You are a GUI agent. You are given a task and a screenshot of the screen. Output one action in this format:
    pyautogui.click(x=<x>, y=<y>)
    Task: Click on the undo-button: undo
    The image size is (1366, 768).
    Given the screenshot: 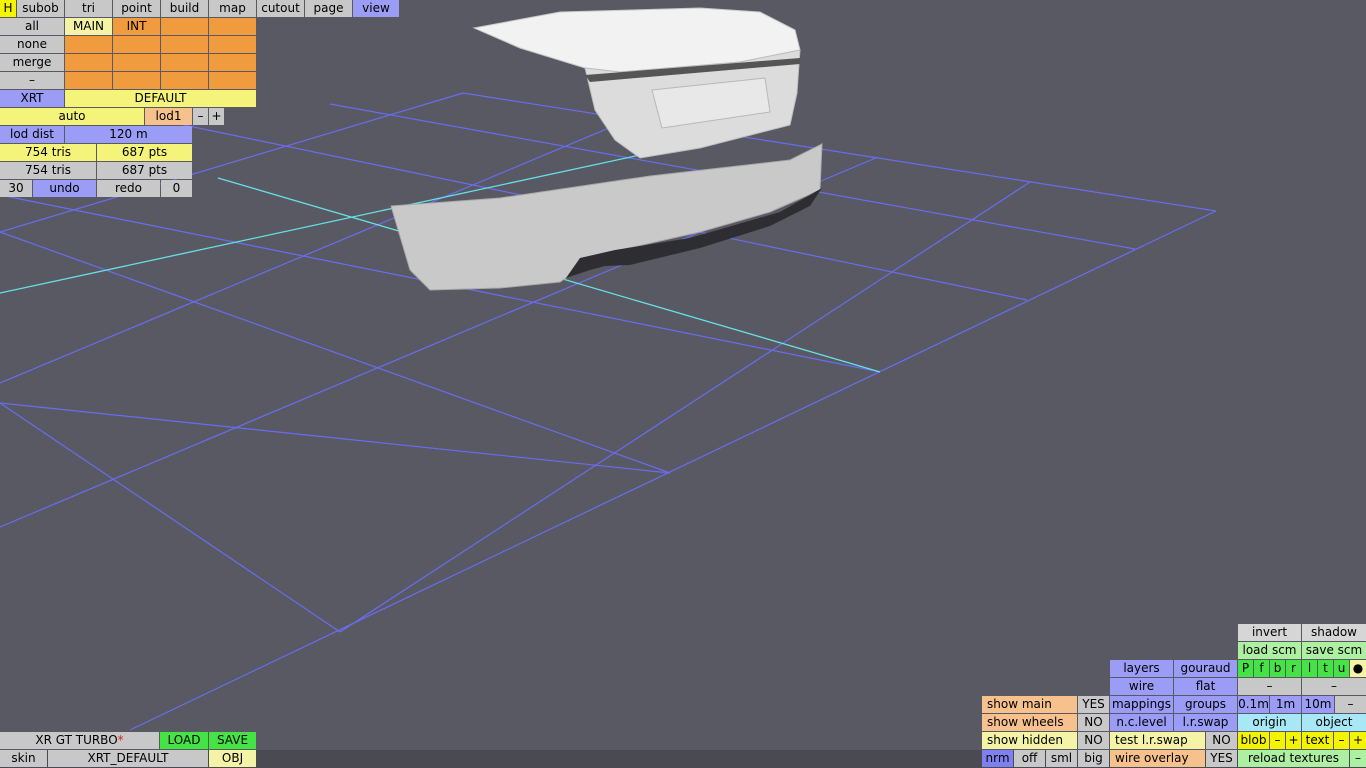 What is the action you would take?
    pyautogui.click(x=64, y=188)
    